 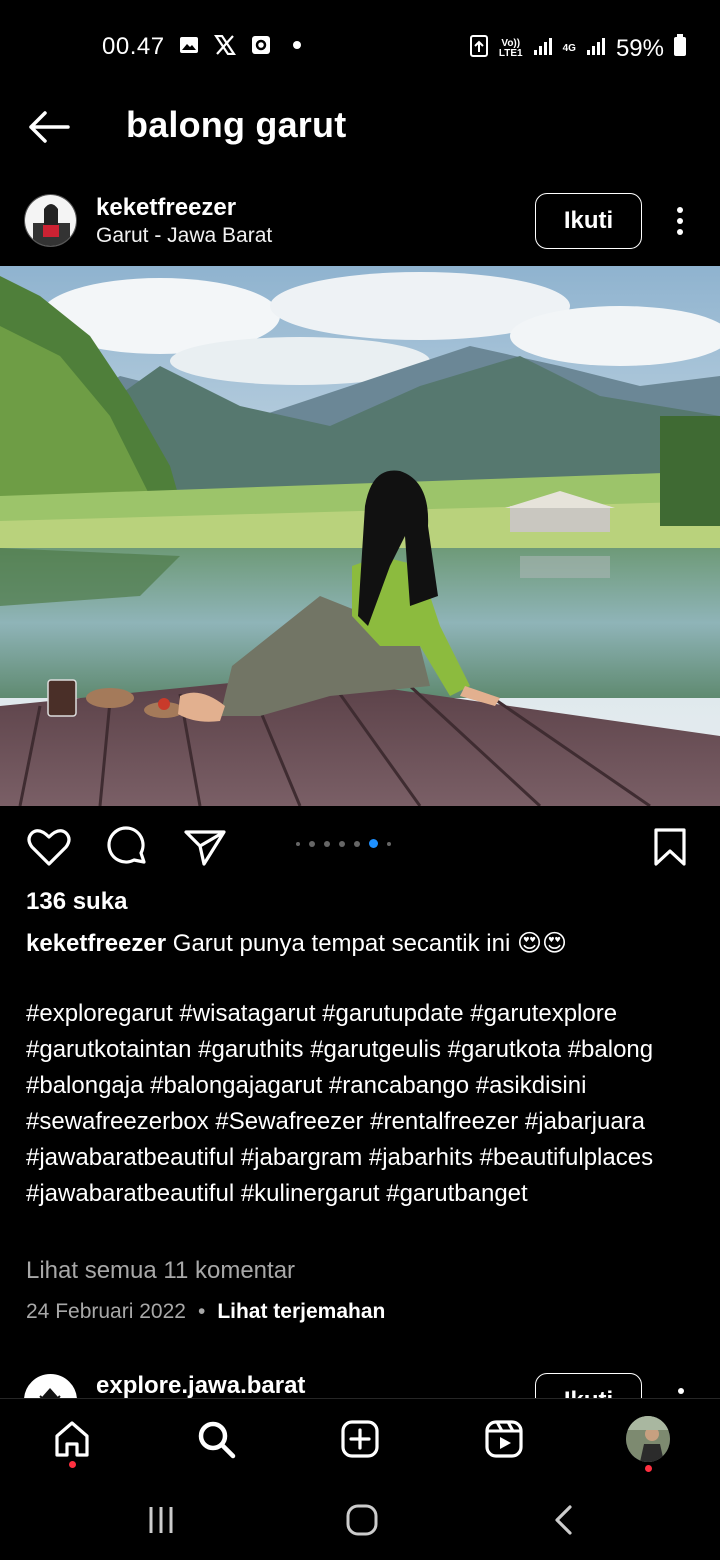 What do you see at coordinates (479, 48) in the screenshot?
I see `data-saver-icon` at bounding box center [479, 48].